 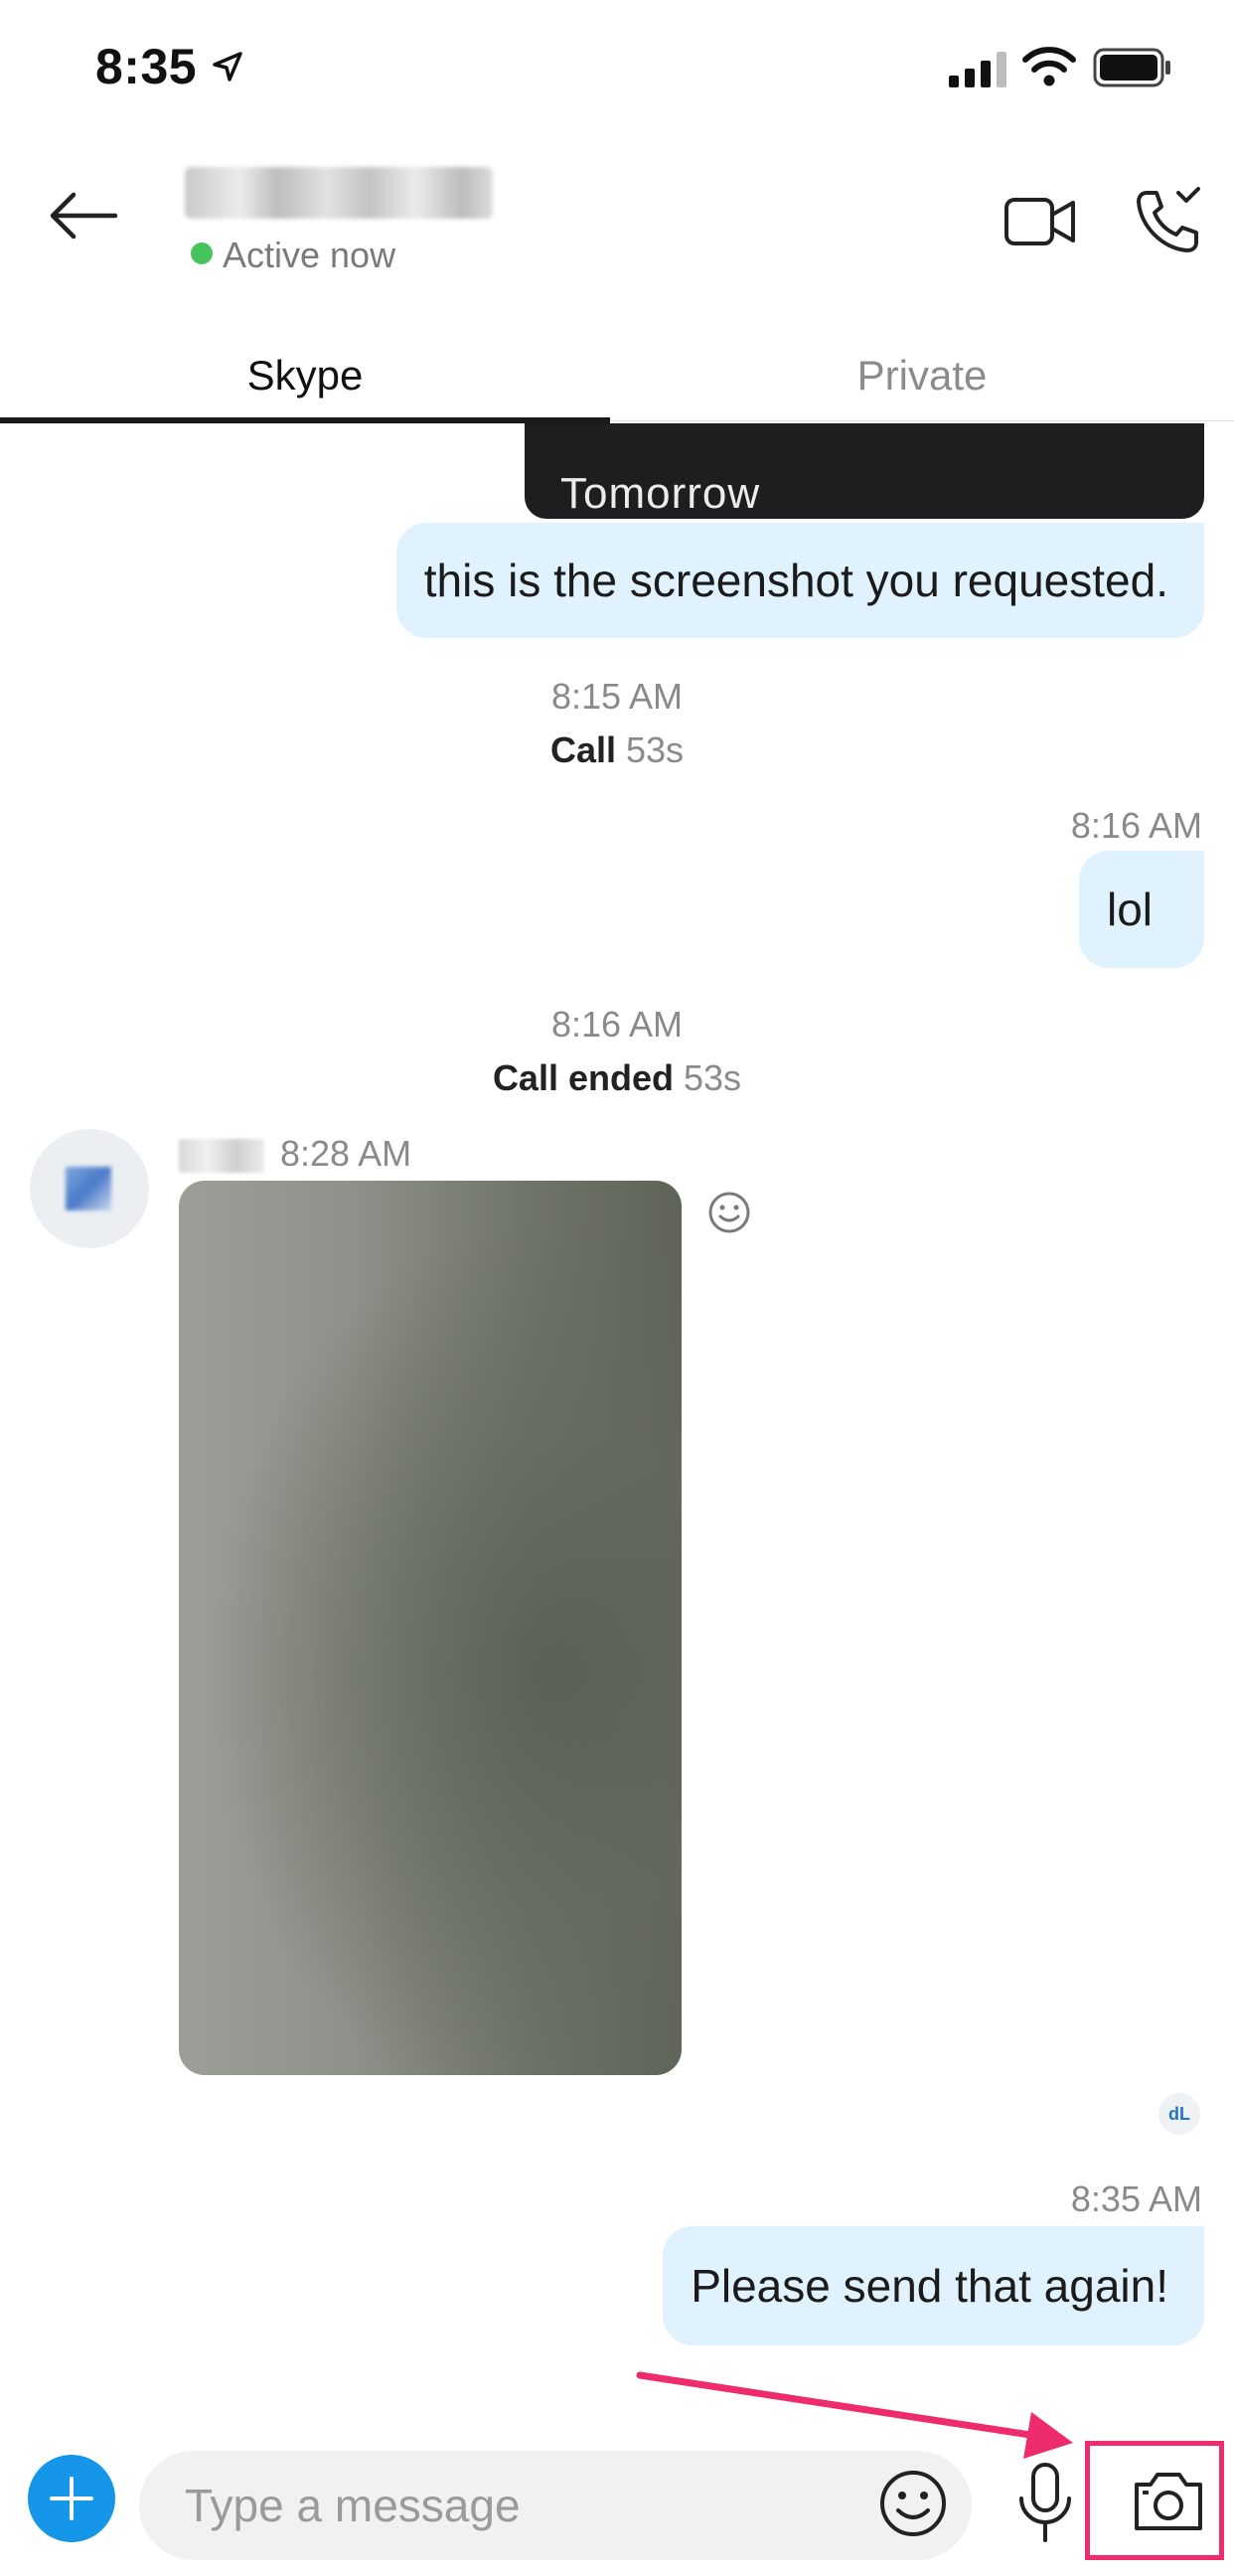 What do you see at coordinates (1040, 221) in the screenshot?
I see `video-call-icon` at bounding box center [1040, 221].